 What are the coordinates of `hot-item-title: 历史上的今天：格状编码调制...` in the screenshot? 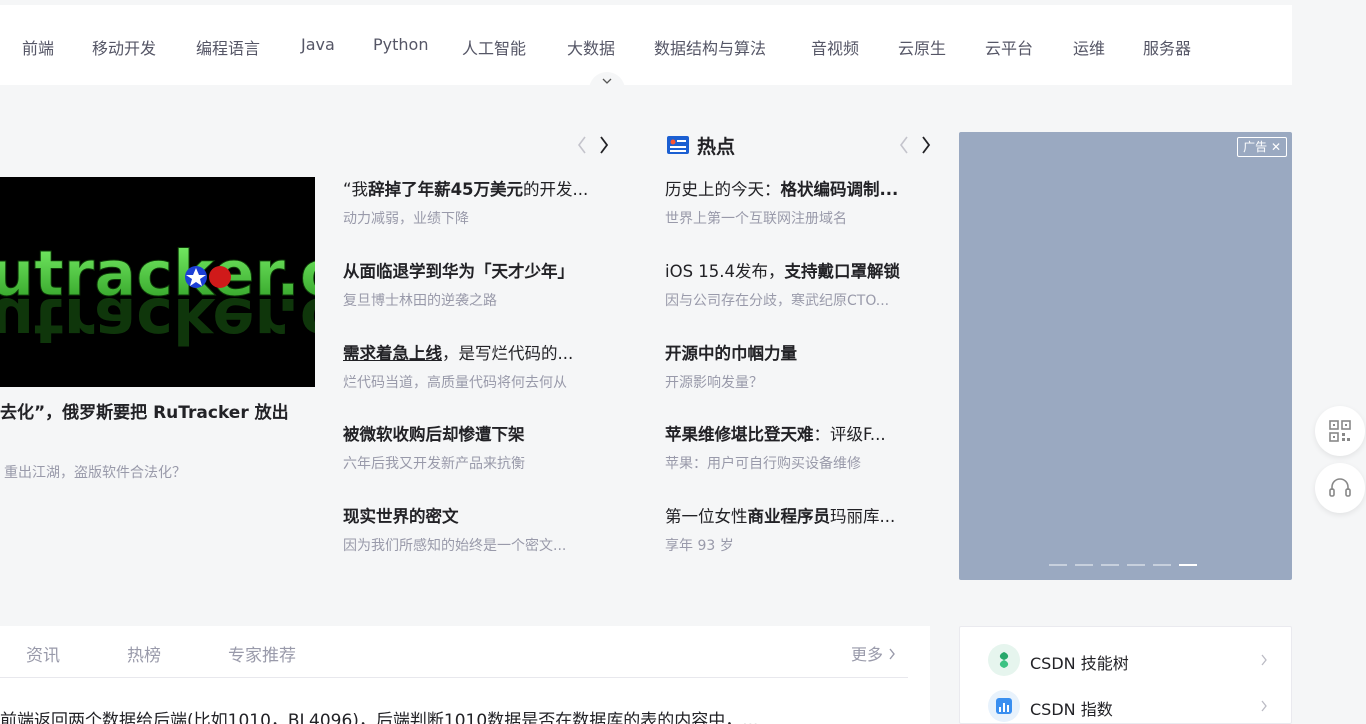 It's located at (782, 189).